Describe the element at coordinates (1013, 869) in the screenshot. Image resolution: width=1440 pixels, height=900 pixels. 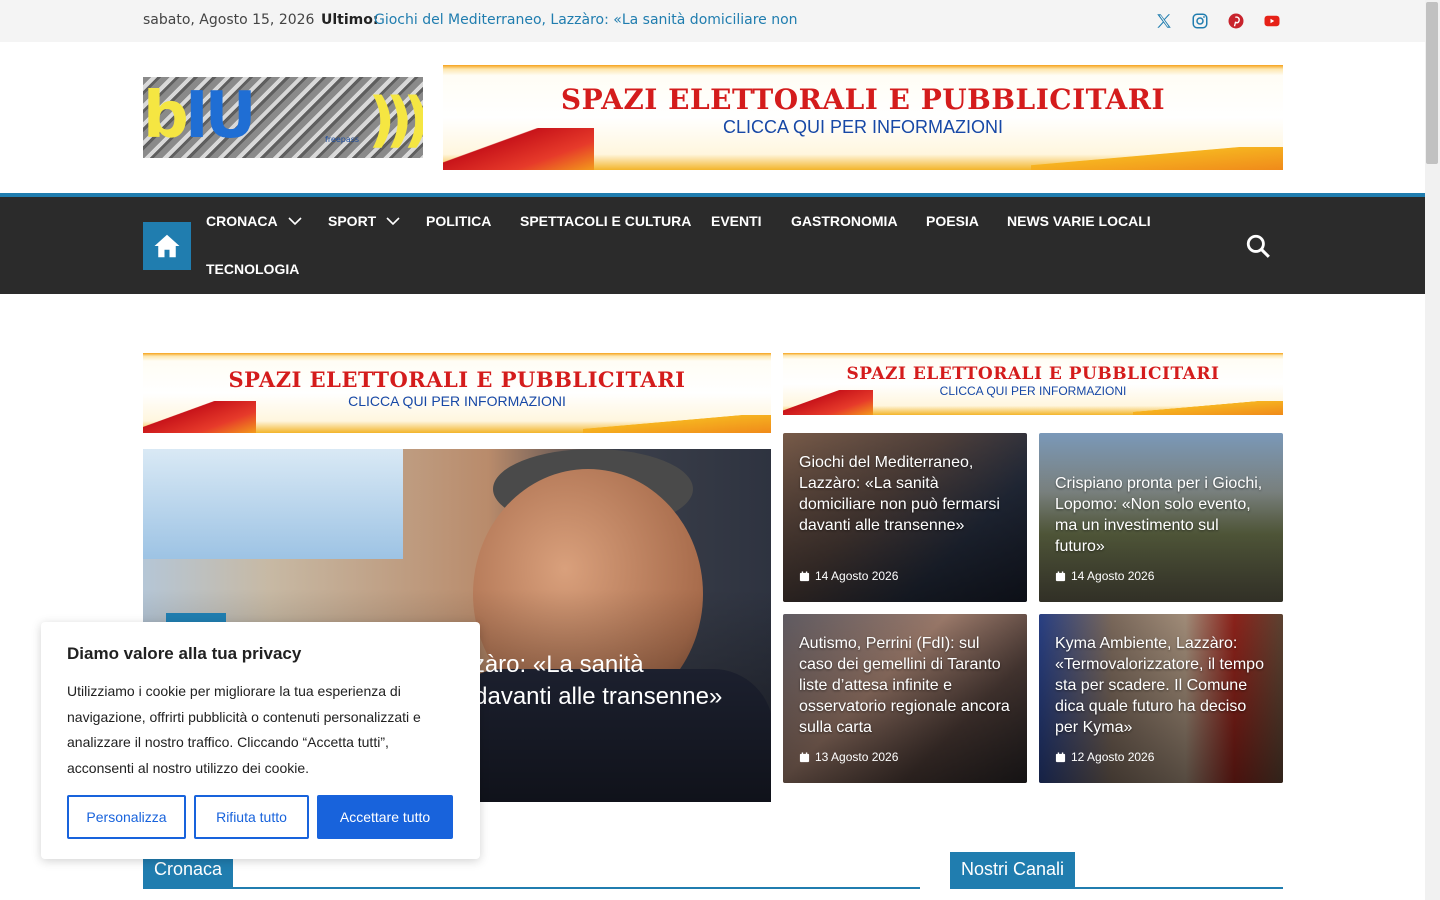
I see `section-title: Nostri Canali` at that location.